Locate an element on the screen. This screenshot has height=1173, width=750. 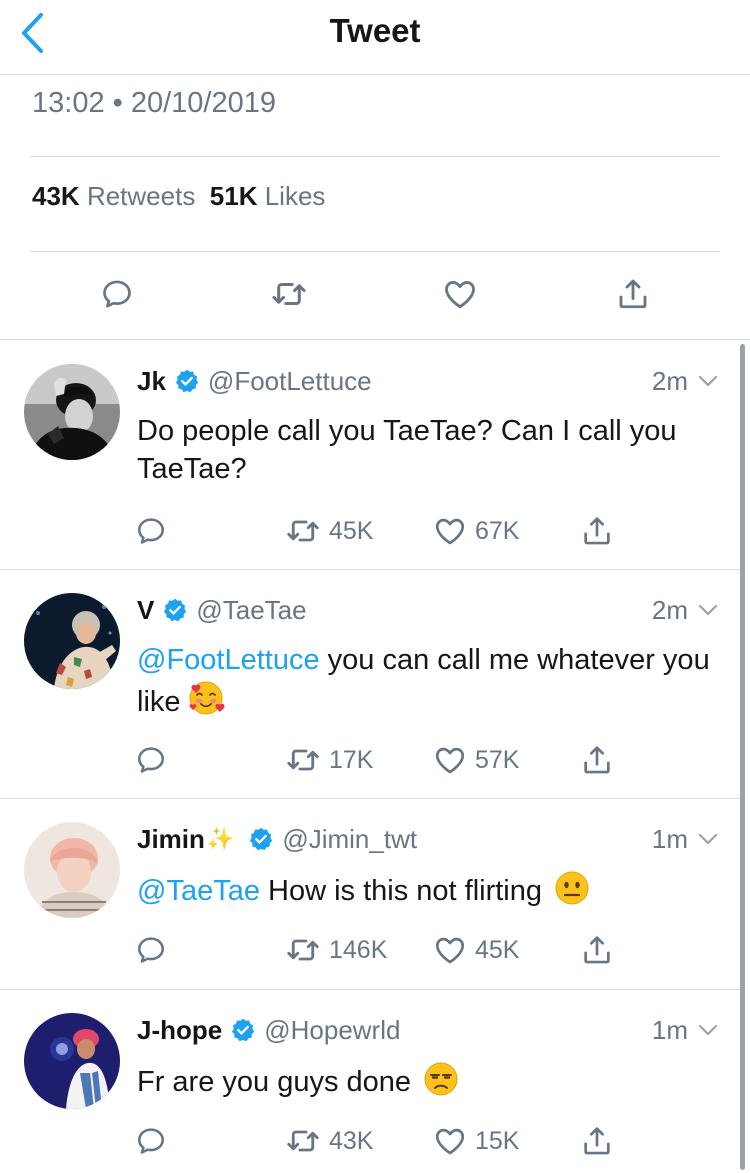
like-button: 15K is located at coordinates (476, 1141).